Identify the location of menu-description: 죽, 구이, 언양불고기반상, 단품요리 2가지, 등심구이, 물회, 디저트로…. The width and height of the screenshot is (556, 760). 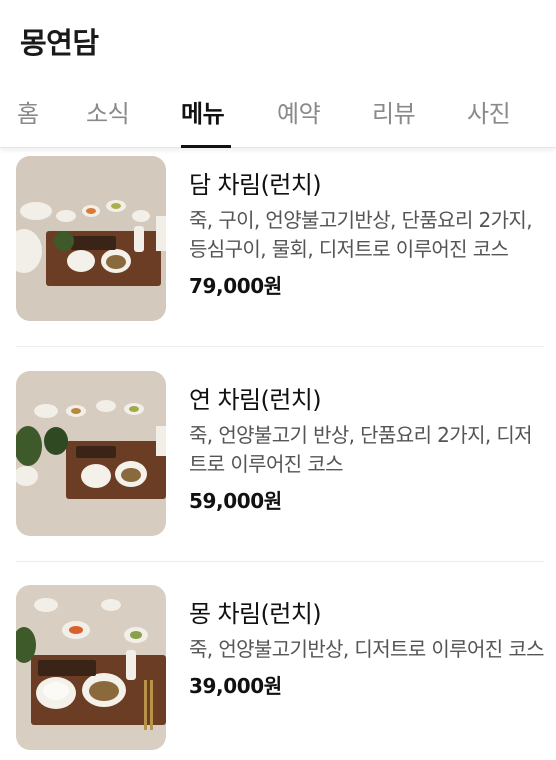
(361, 234).